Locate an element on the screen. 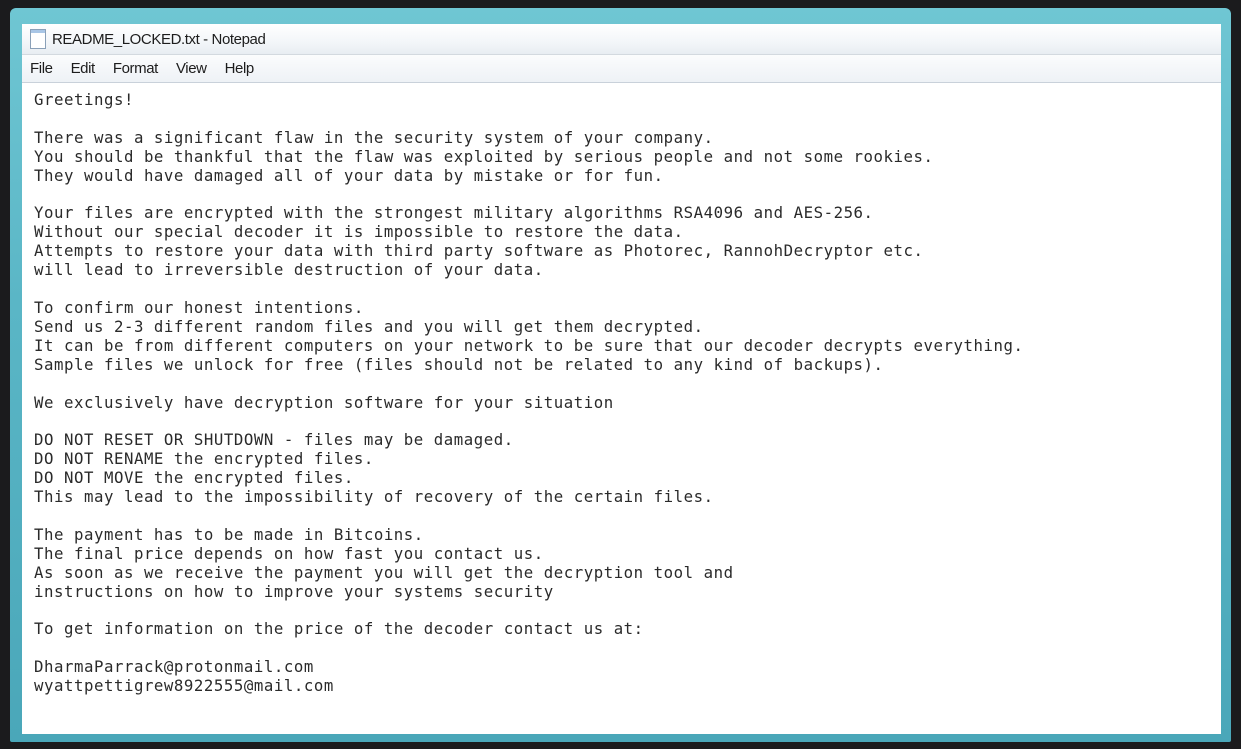 The height and width of the screenshot is (749, 1241). menu-help: Help is located at coordinates (239, 68).